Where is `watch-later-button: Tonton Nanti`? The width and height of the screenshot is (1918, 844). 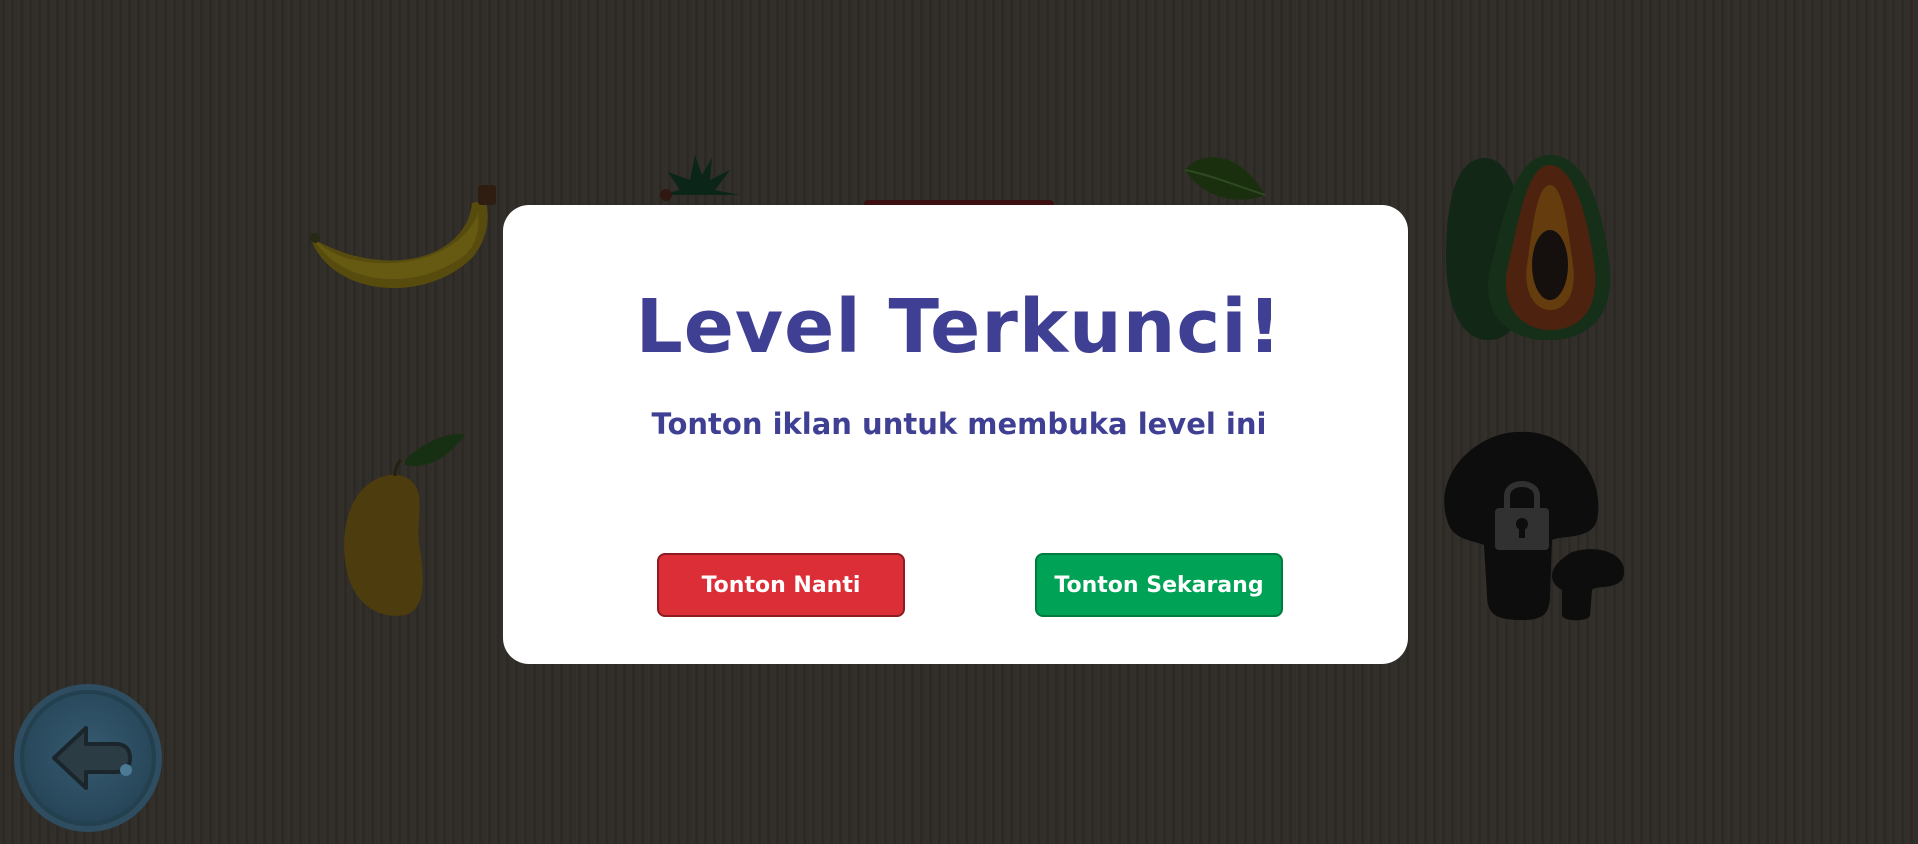
watch-later-button: Tonton Nanti is located at coordinates (781, 585).